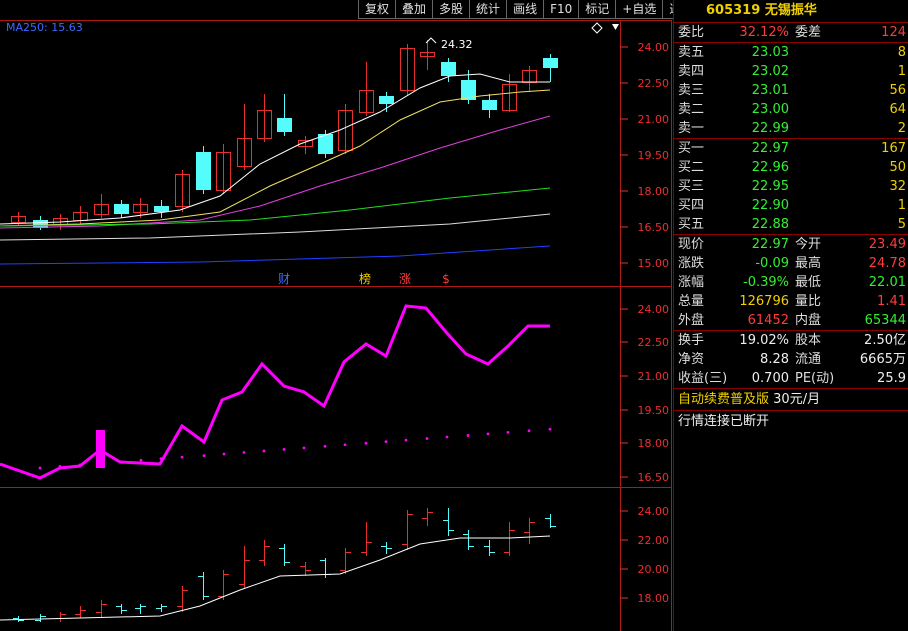  Describe the element at coordinates (791, 421) in the screenshot. I see `connection-status: 行情连接已断开` at that location.